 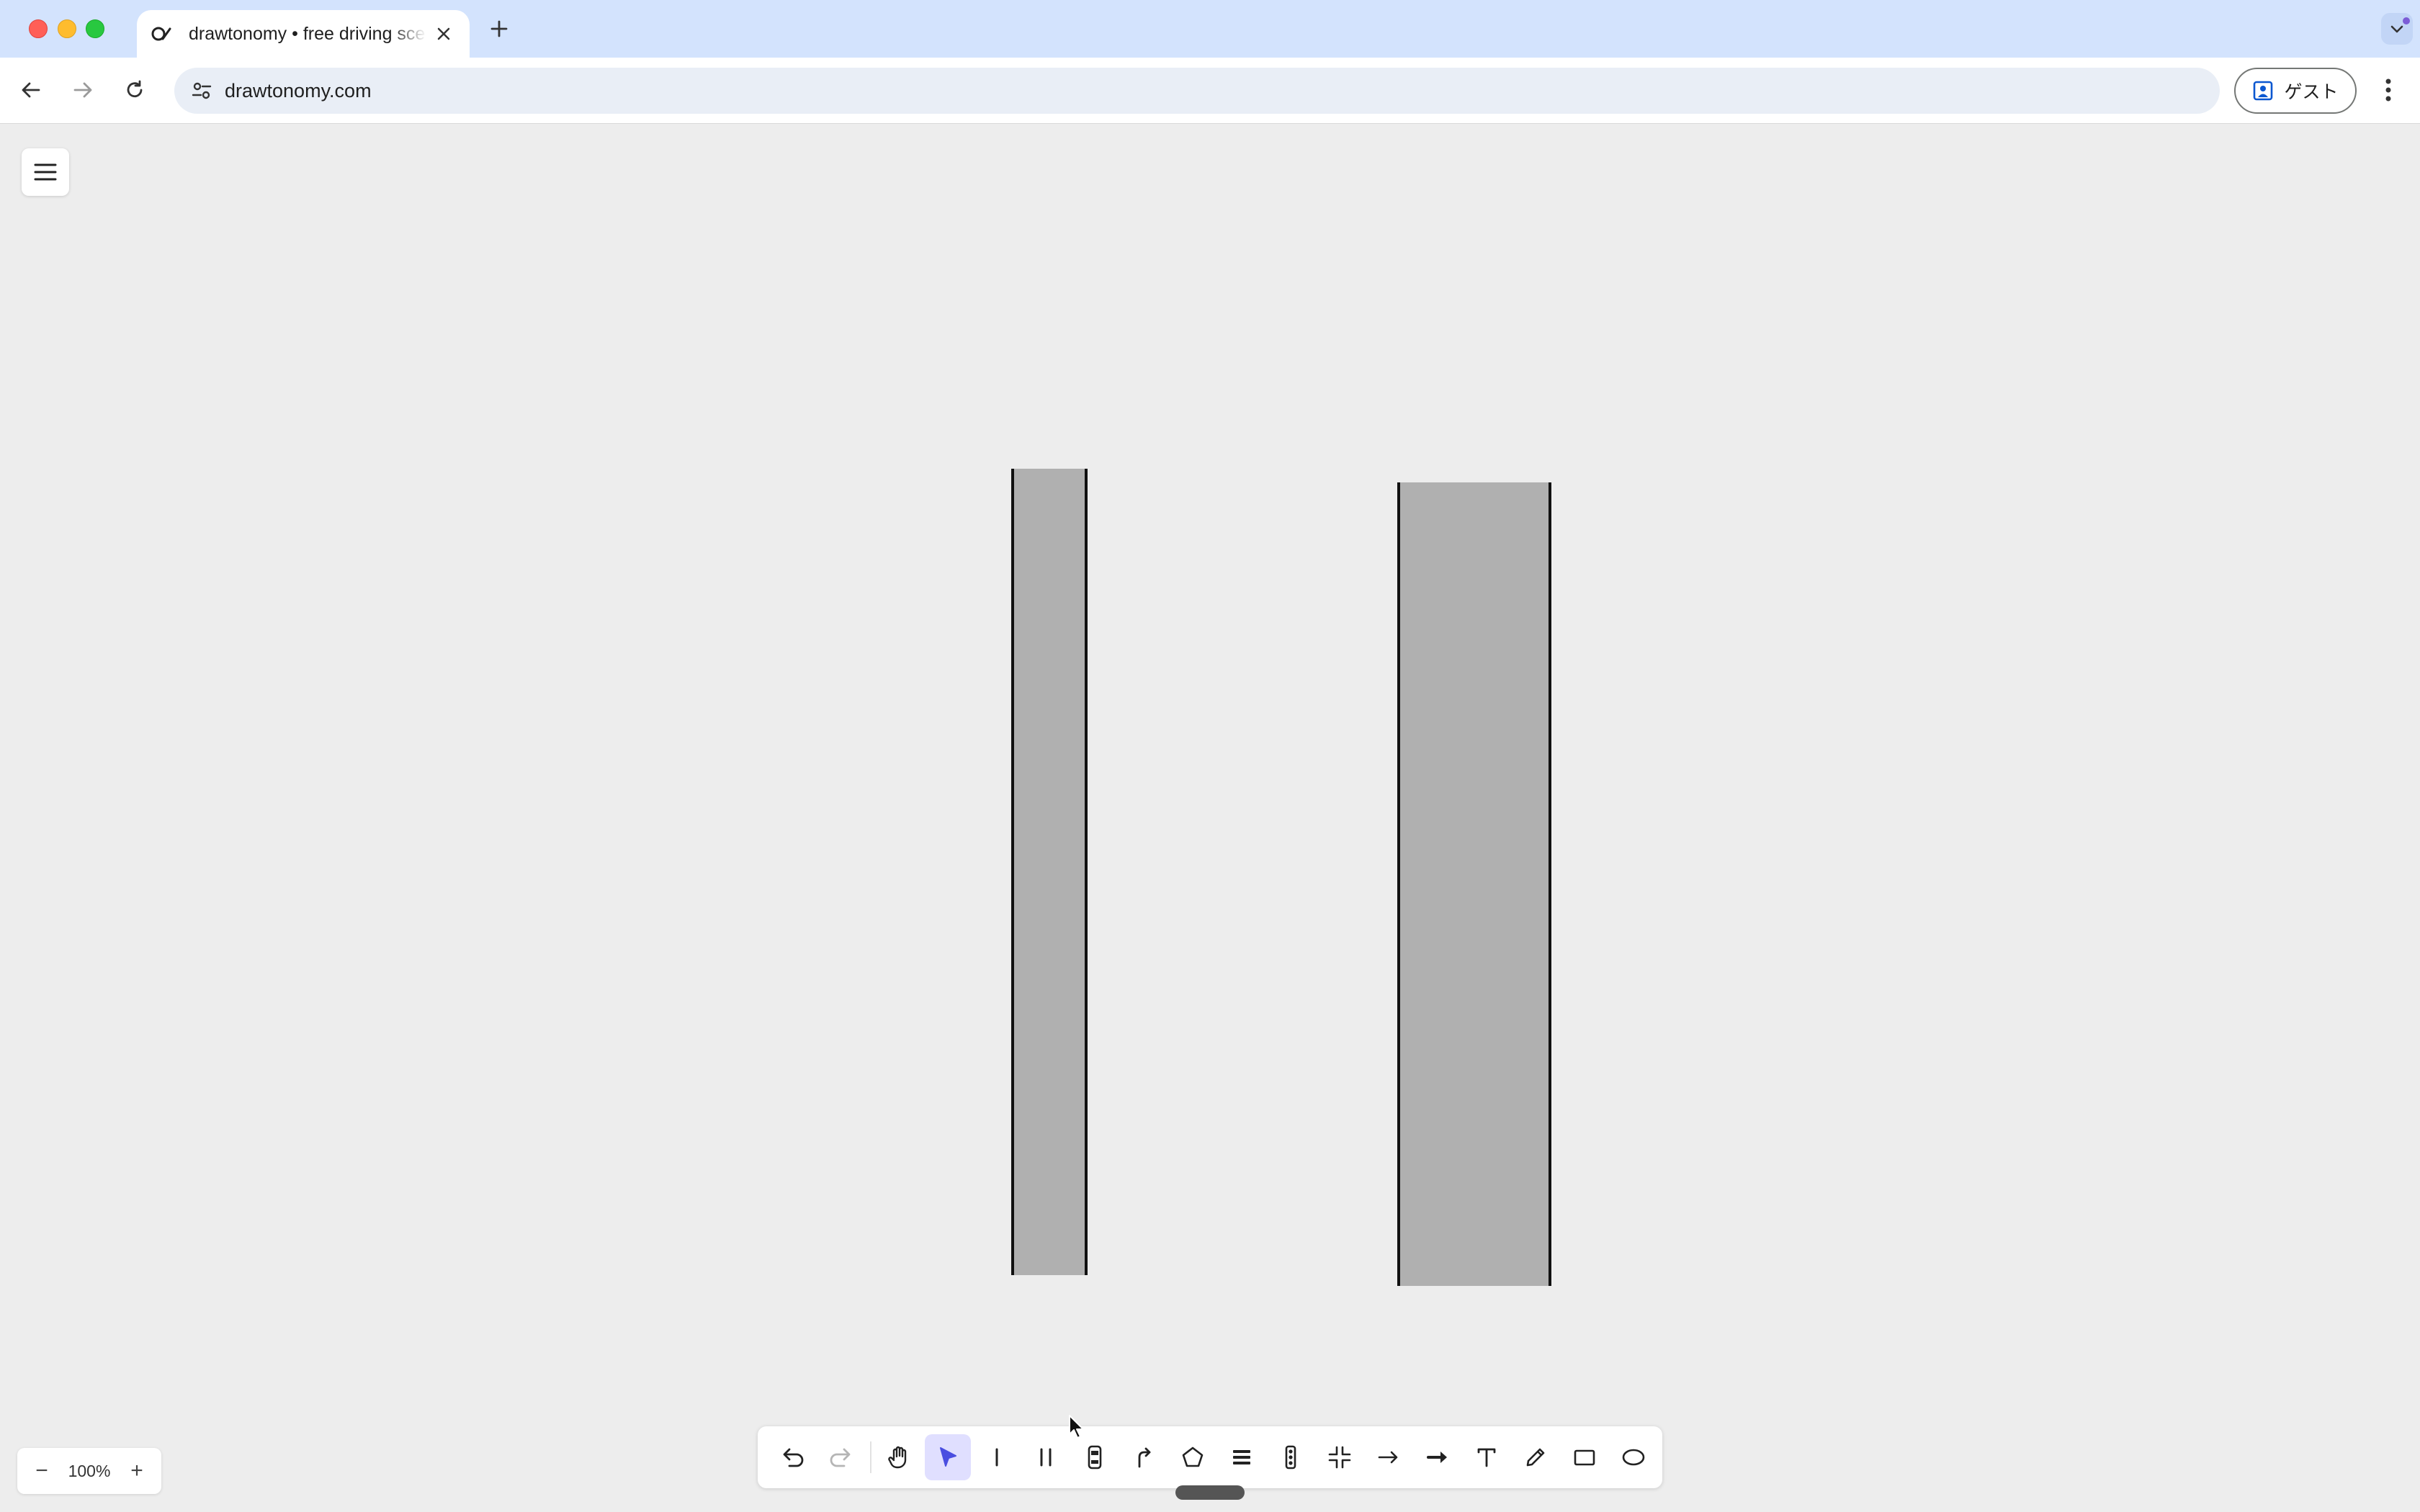 I want to click on forward-button, so click(x=82, y=90).